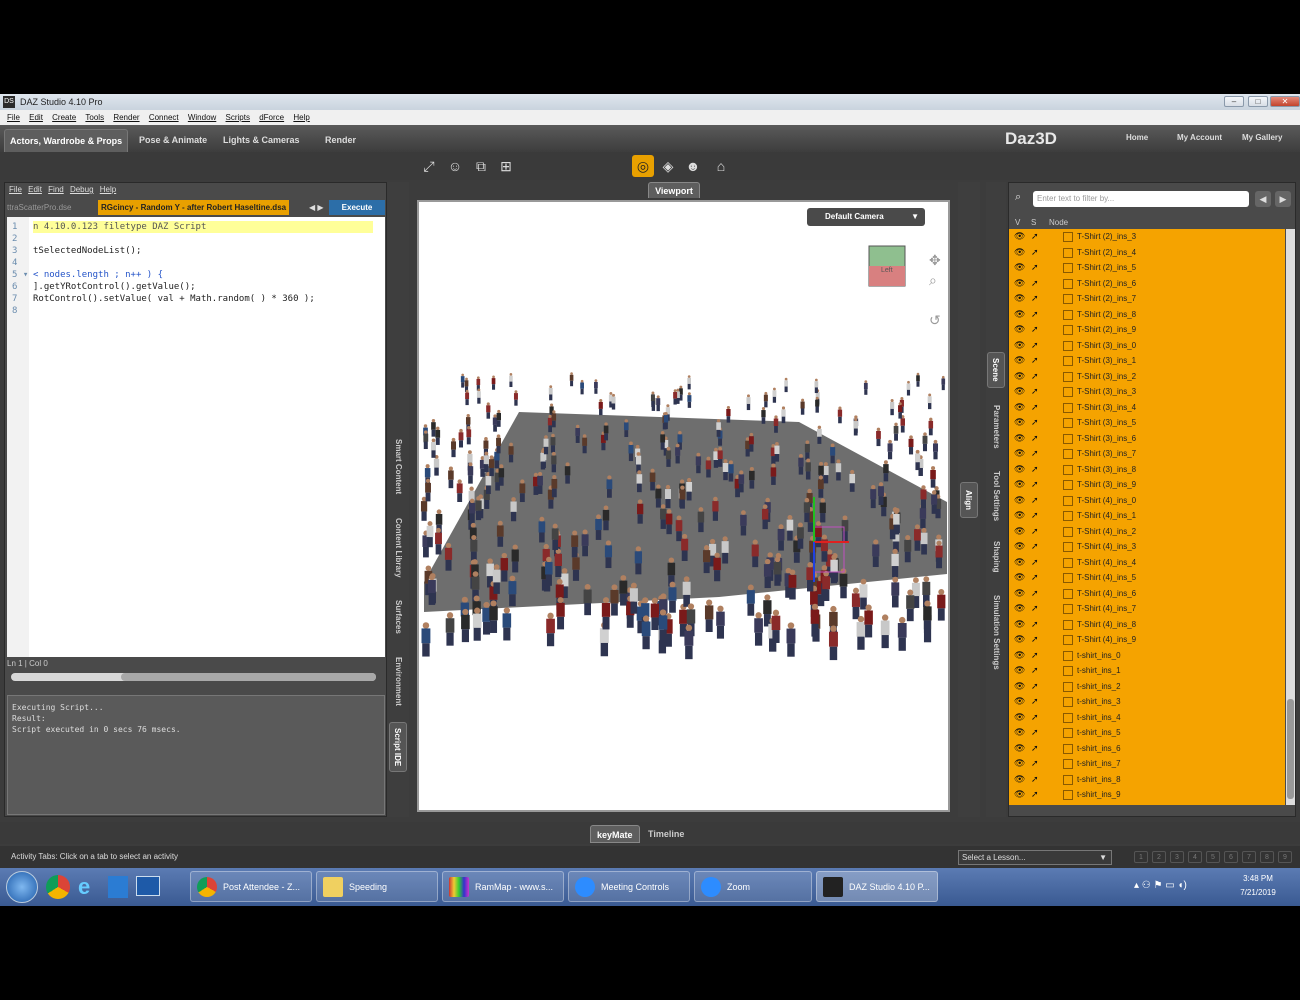 This screenshot has height=1000, width=1300. What do you see at coordinates (1262, 137) in the screenshot?
I see `link-my-gallery: My Gallery` at bounding box center [1262, 137].